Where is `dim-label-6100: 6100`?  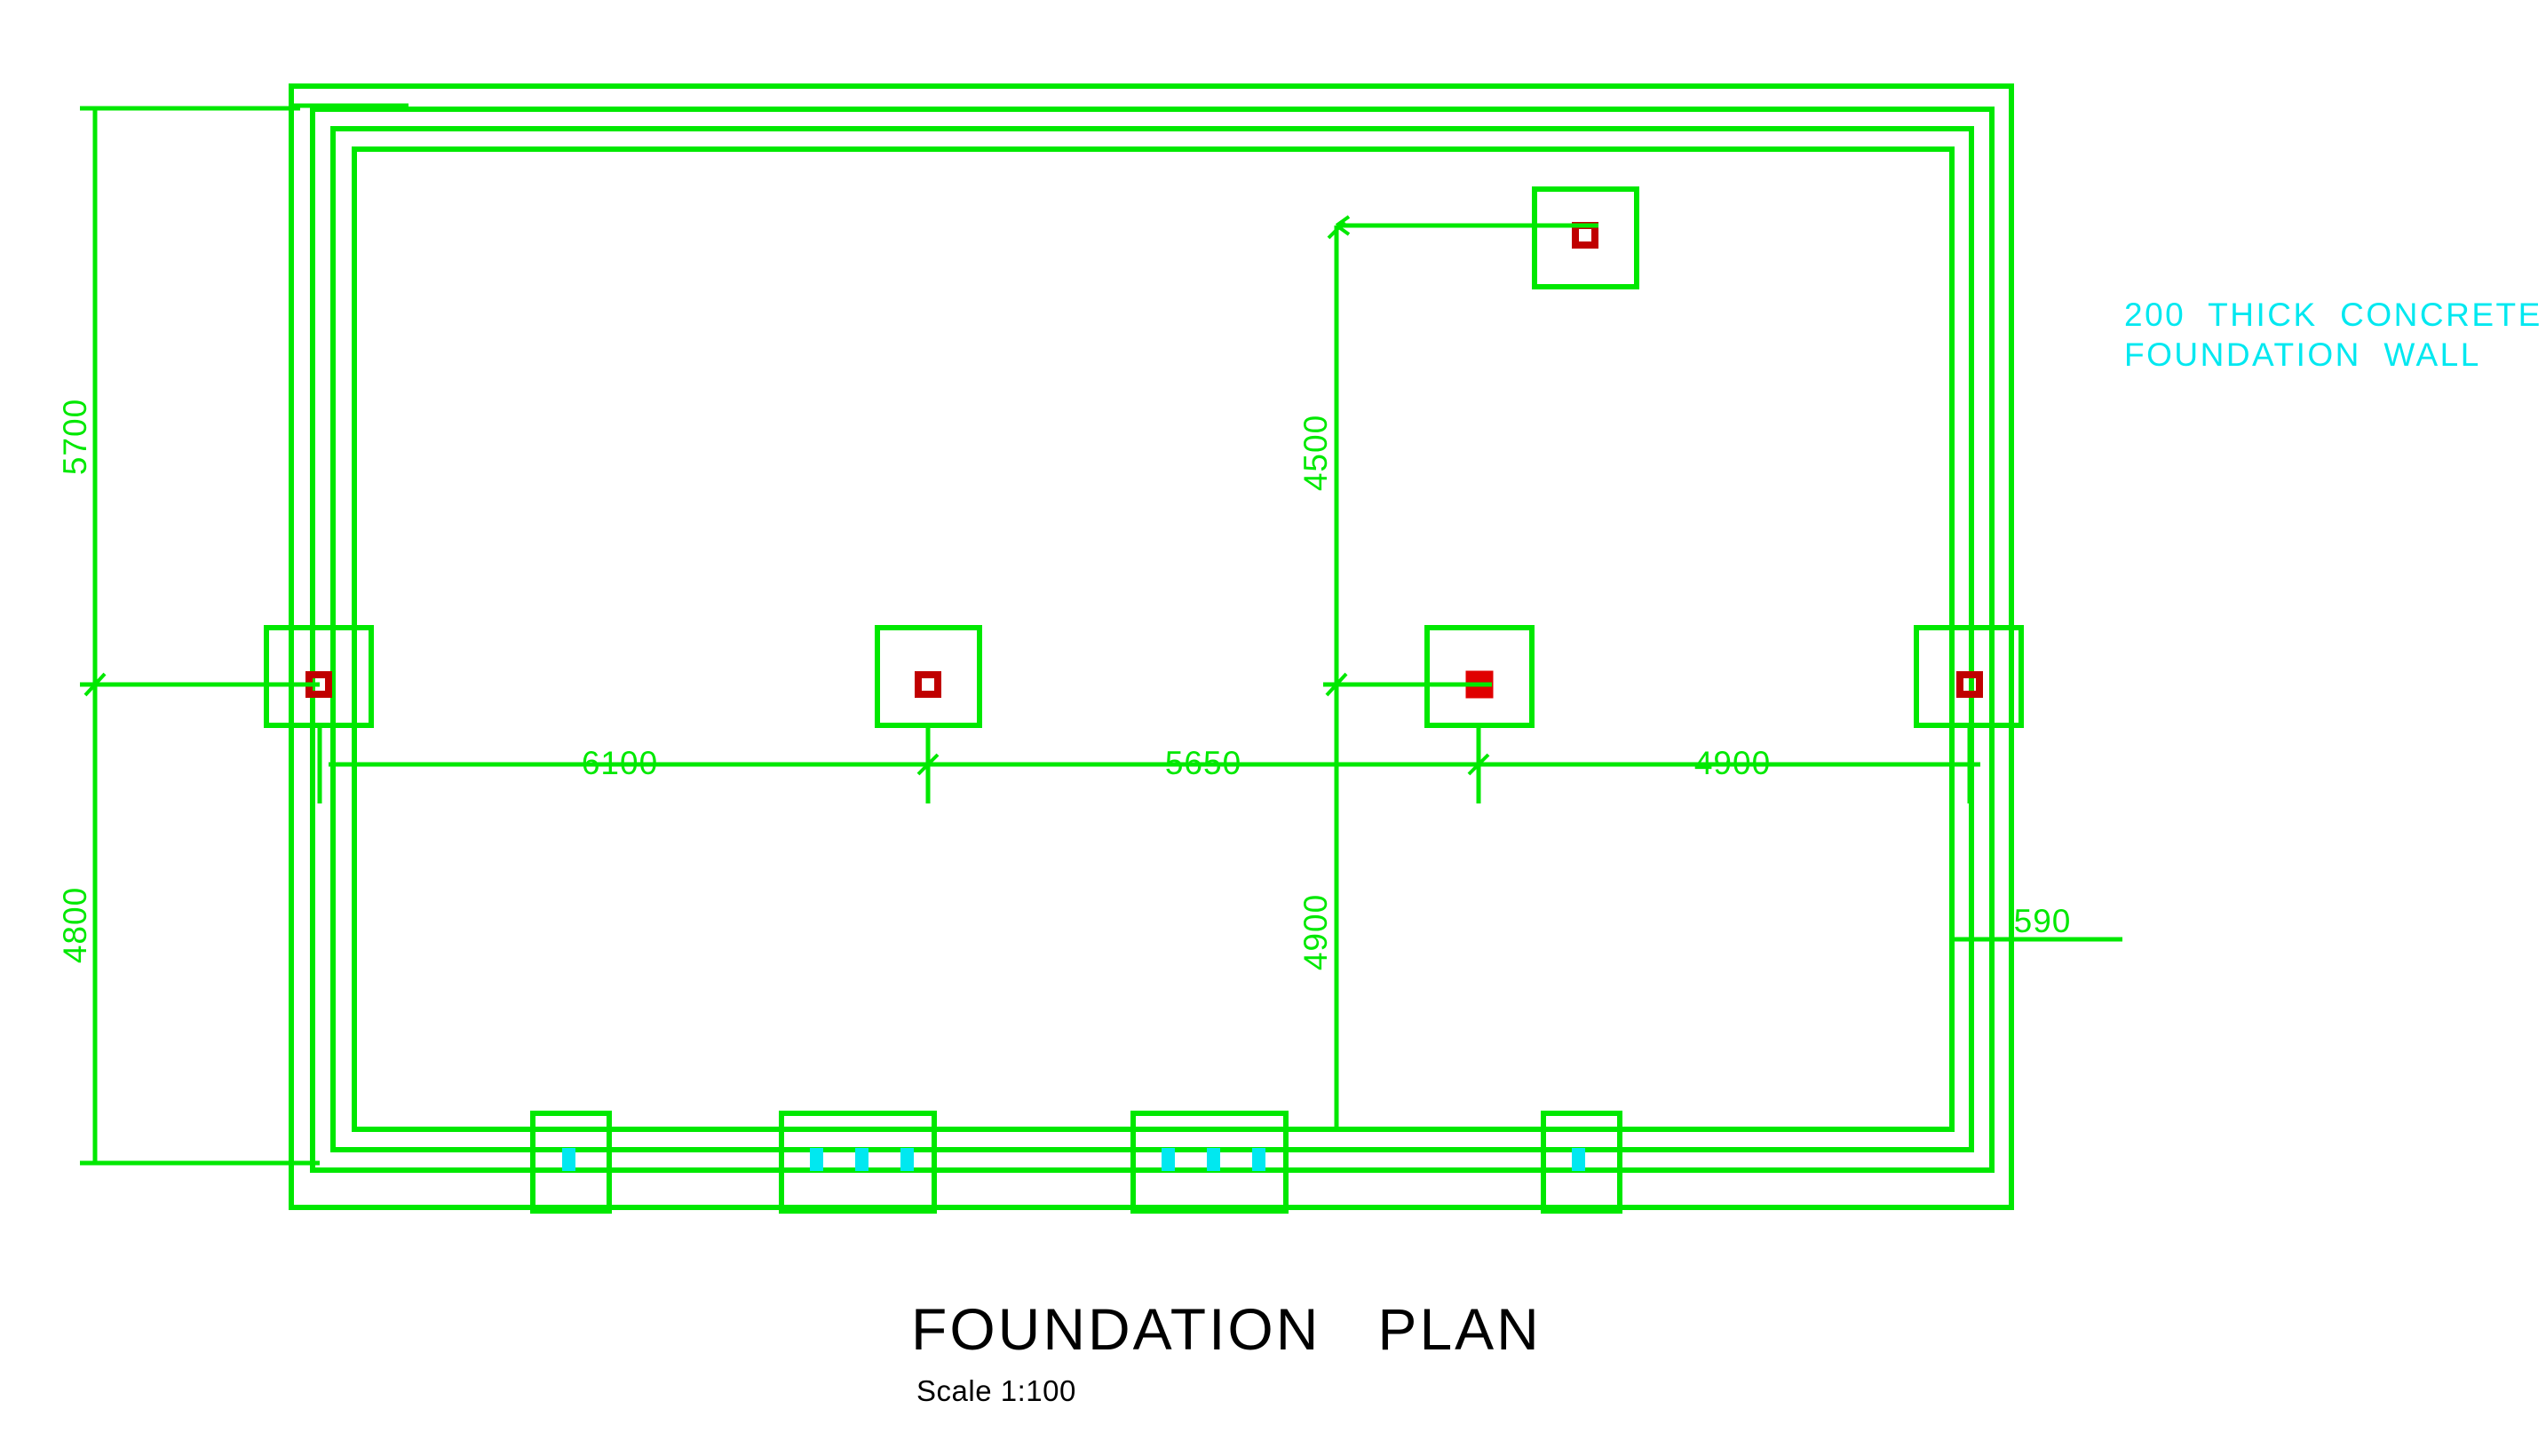
dim-label-6100: 6100 is located at coordinates (620, 763).